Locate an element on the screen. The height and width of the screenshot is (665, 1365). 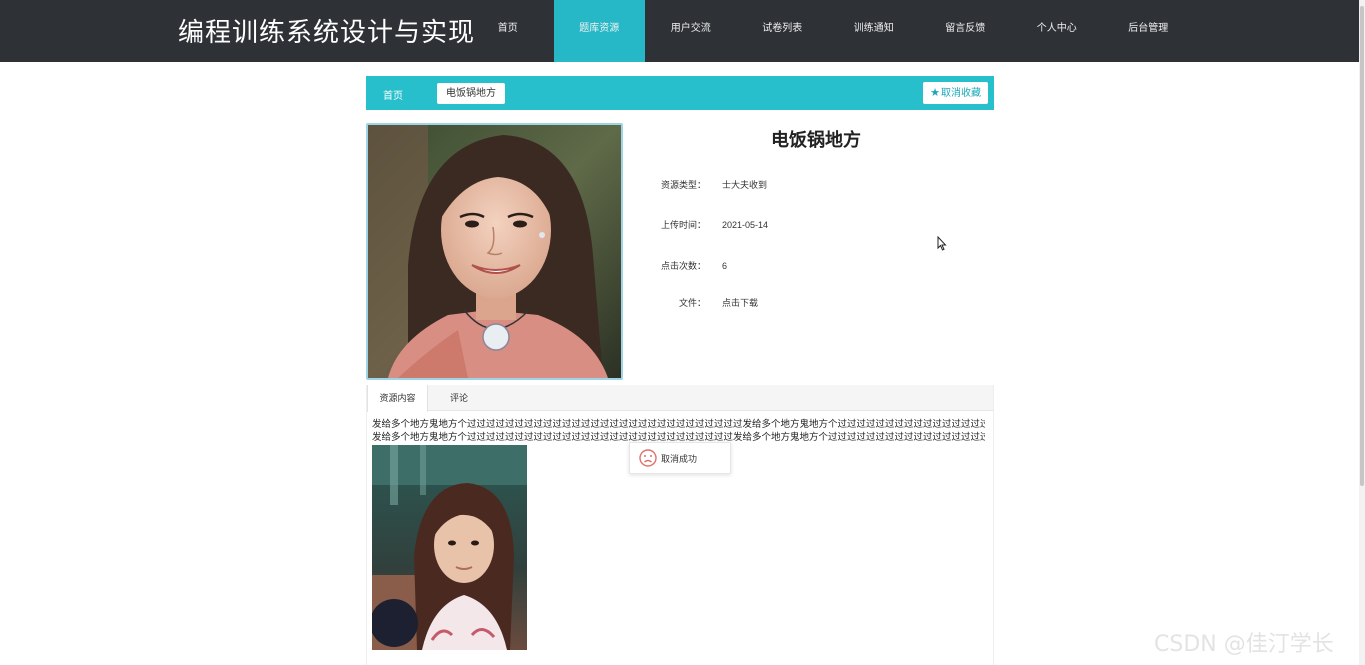
info-value: 6 is located at coordinates (725, 266).